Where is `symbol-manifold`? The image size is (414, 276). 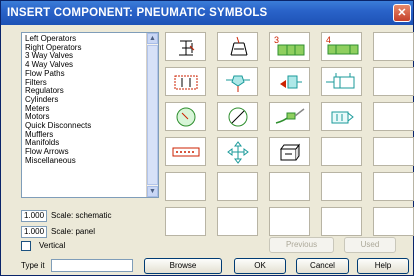
symbol-manifold is located at coordinates (185, 151).